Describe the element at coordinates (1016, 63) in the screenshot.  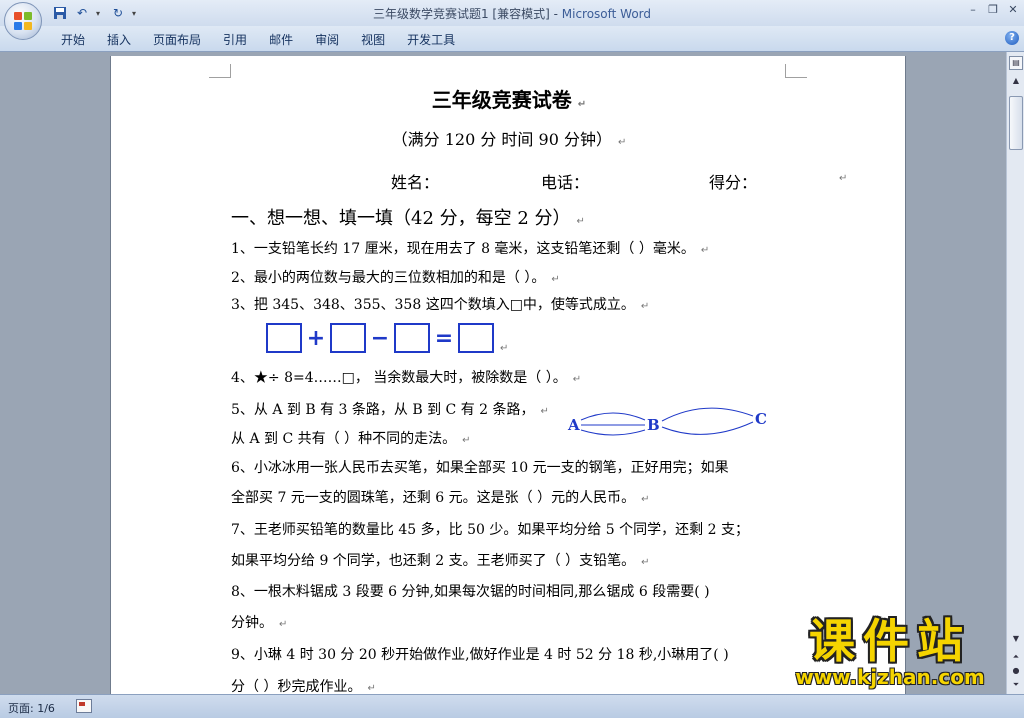
I see `ruler-toggle-icon: ▤` at that location.